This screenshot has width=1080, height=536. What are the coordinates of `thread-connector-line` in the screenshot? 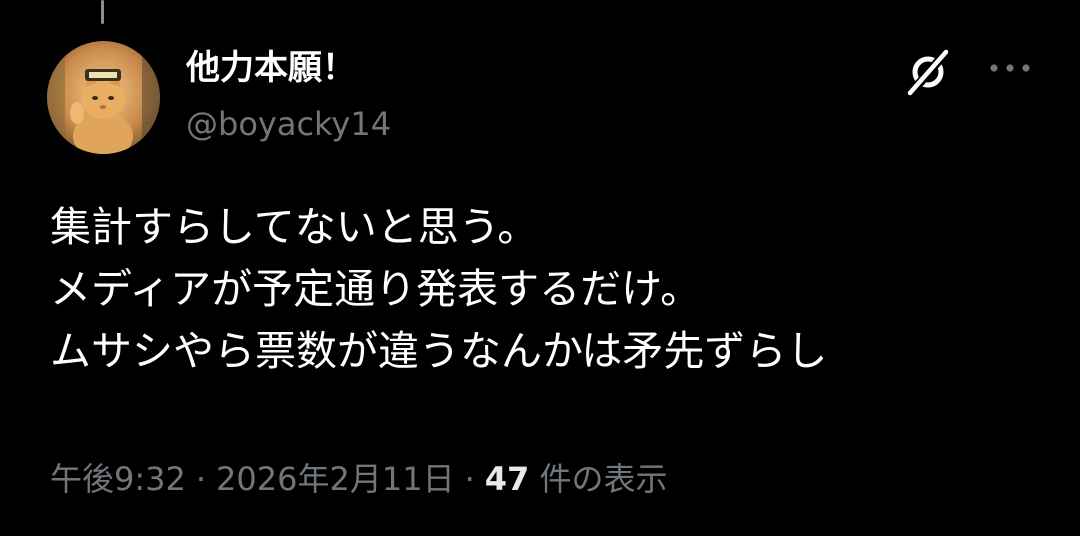 It's located at (102, 12).